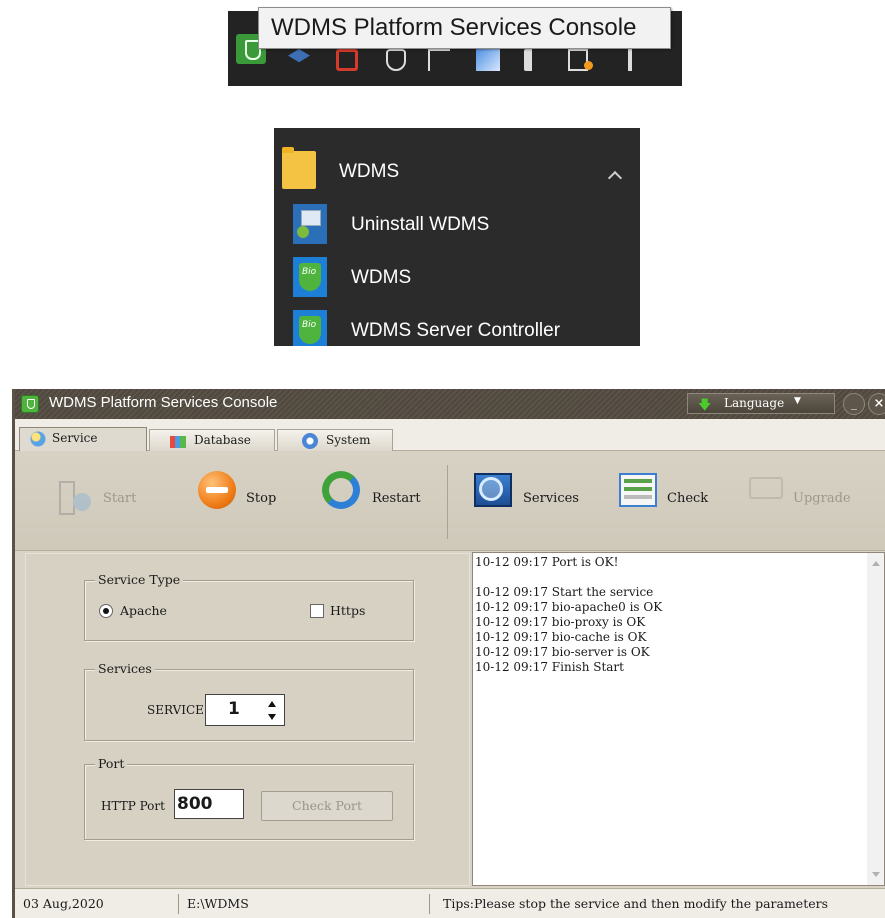 The height and width of the screenshot is (918, 885). I want to click on service-label: SERVICE, so click(175, 710).